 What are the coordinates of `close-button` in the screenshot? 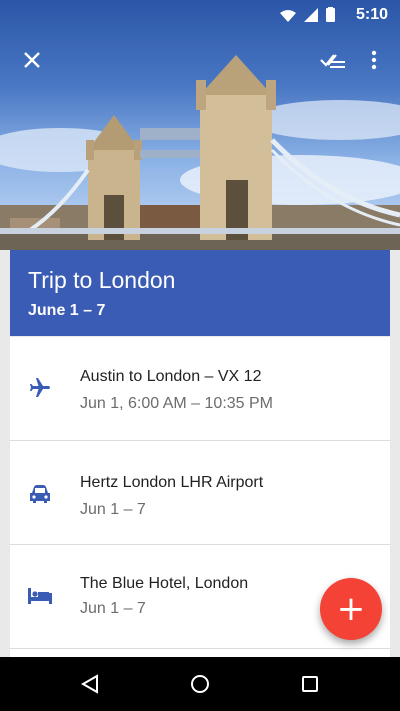 It's located at (32, 60).